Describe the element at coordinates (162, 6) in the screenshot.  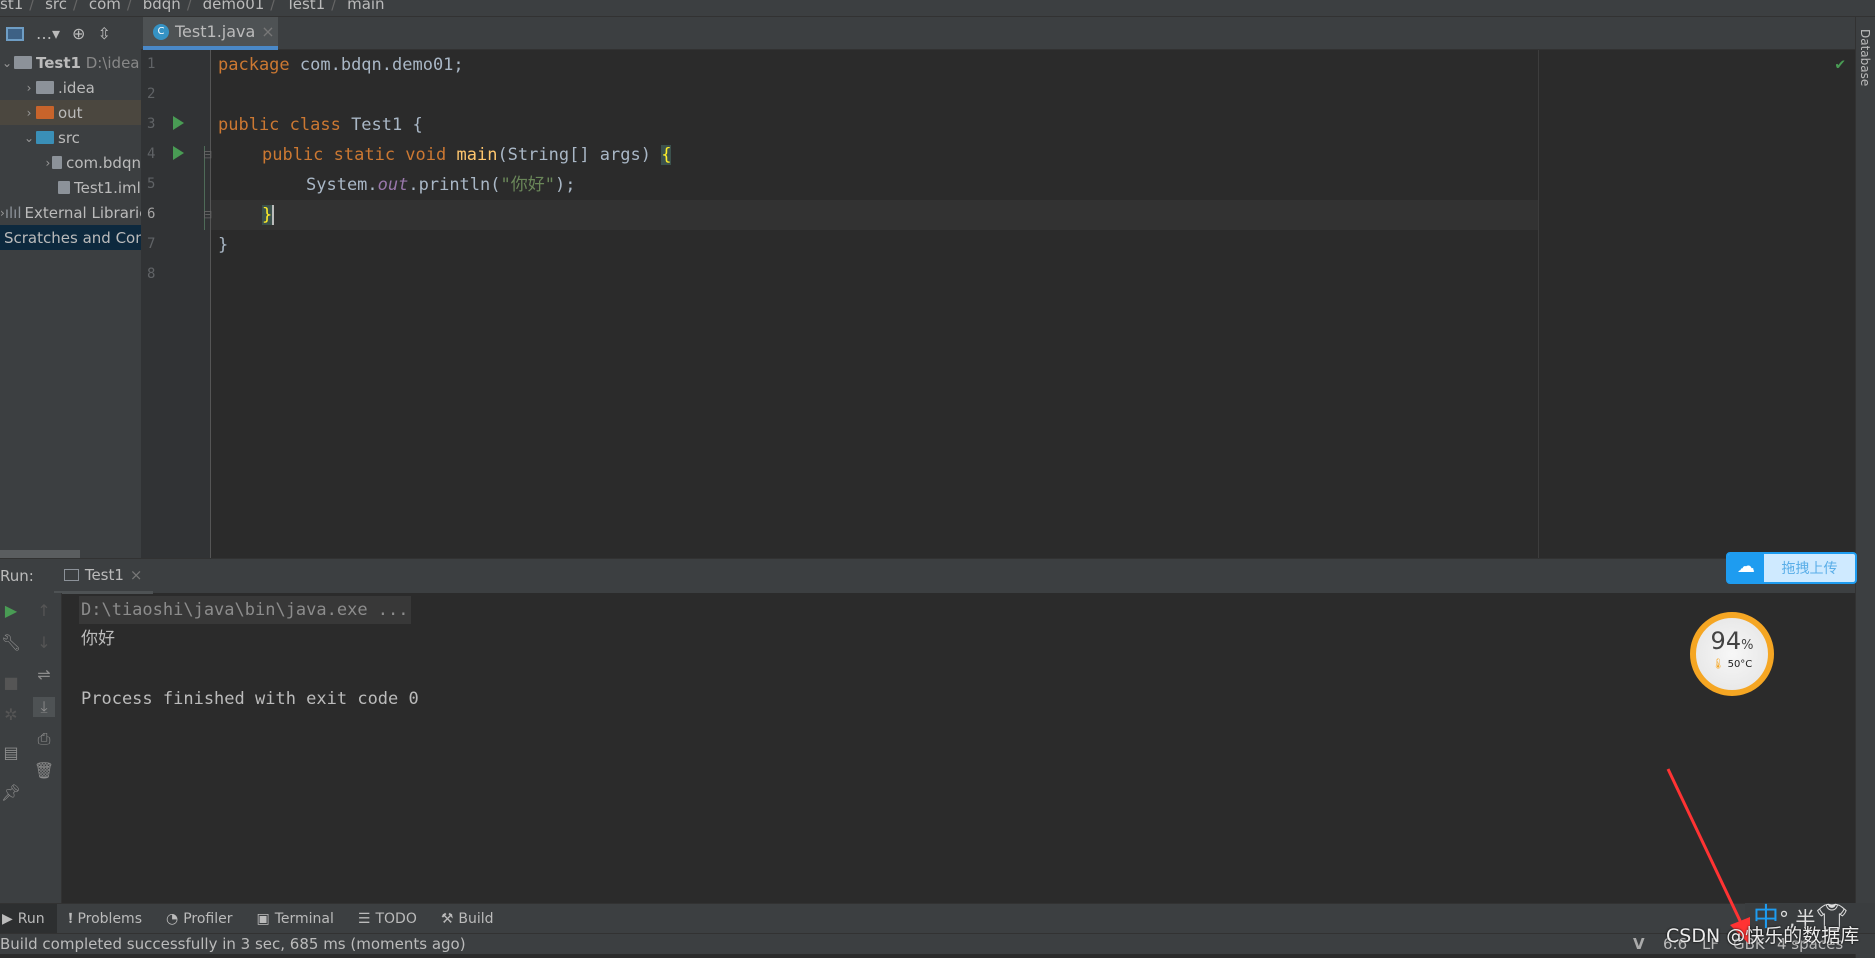
I see `breadcrumb-item: bdqn` at that location.